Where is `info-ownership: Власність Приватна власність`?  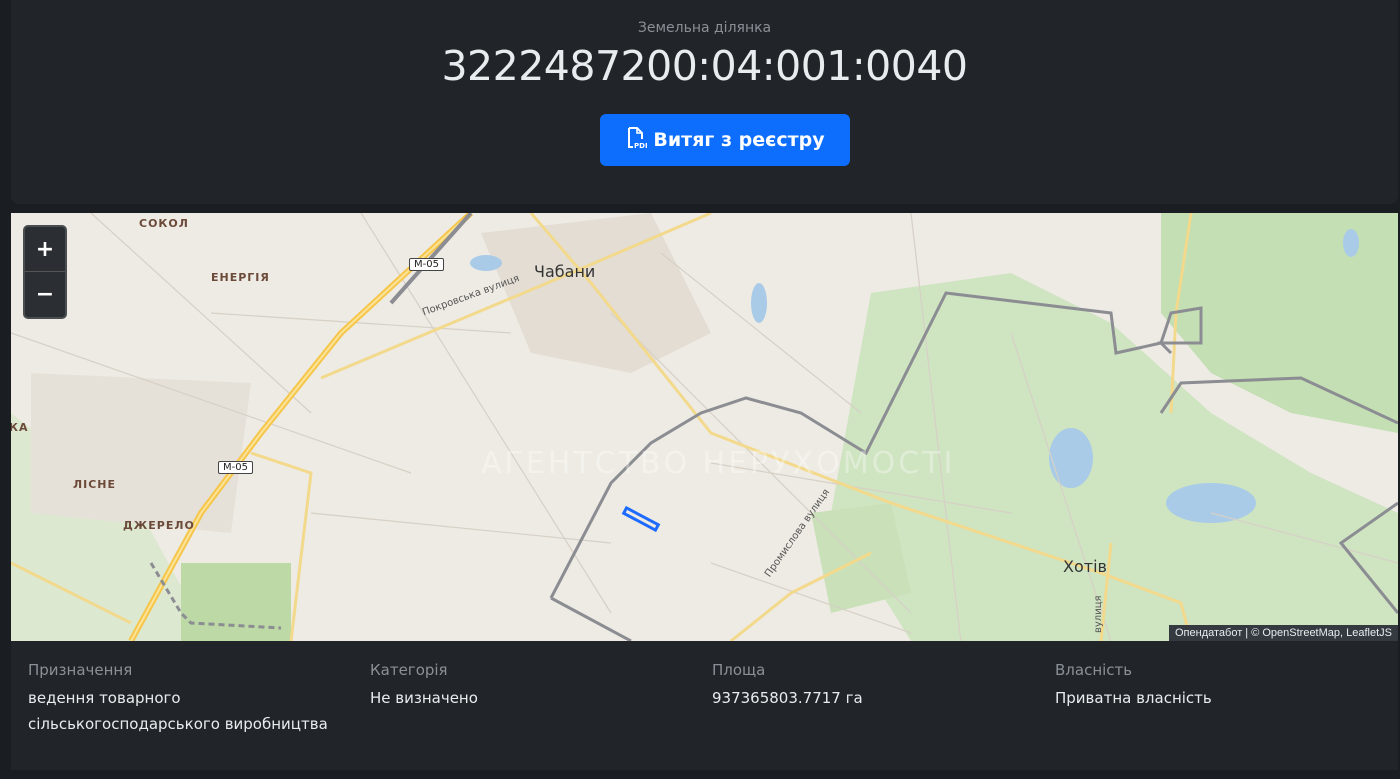 info-ownership: Власність Приватна власність is located at coordinates (1215, 686).